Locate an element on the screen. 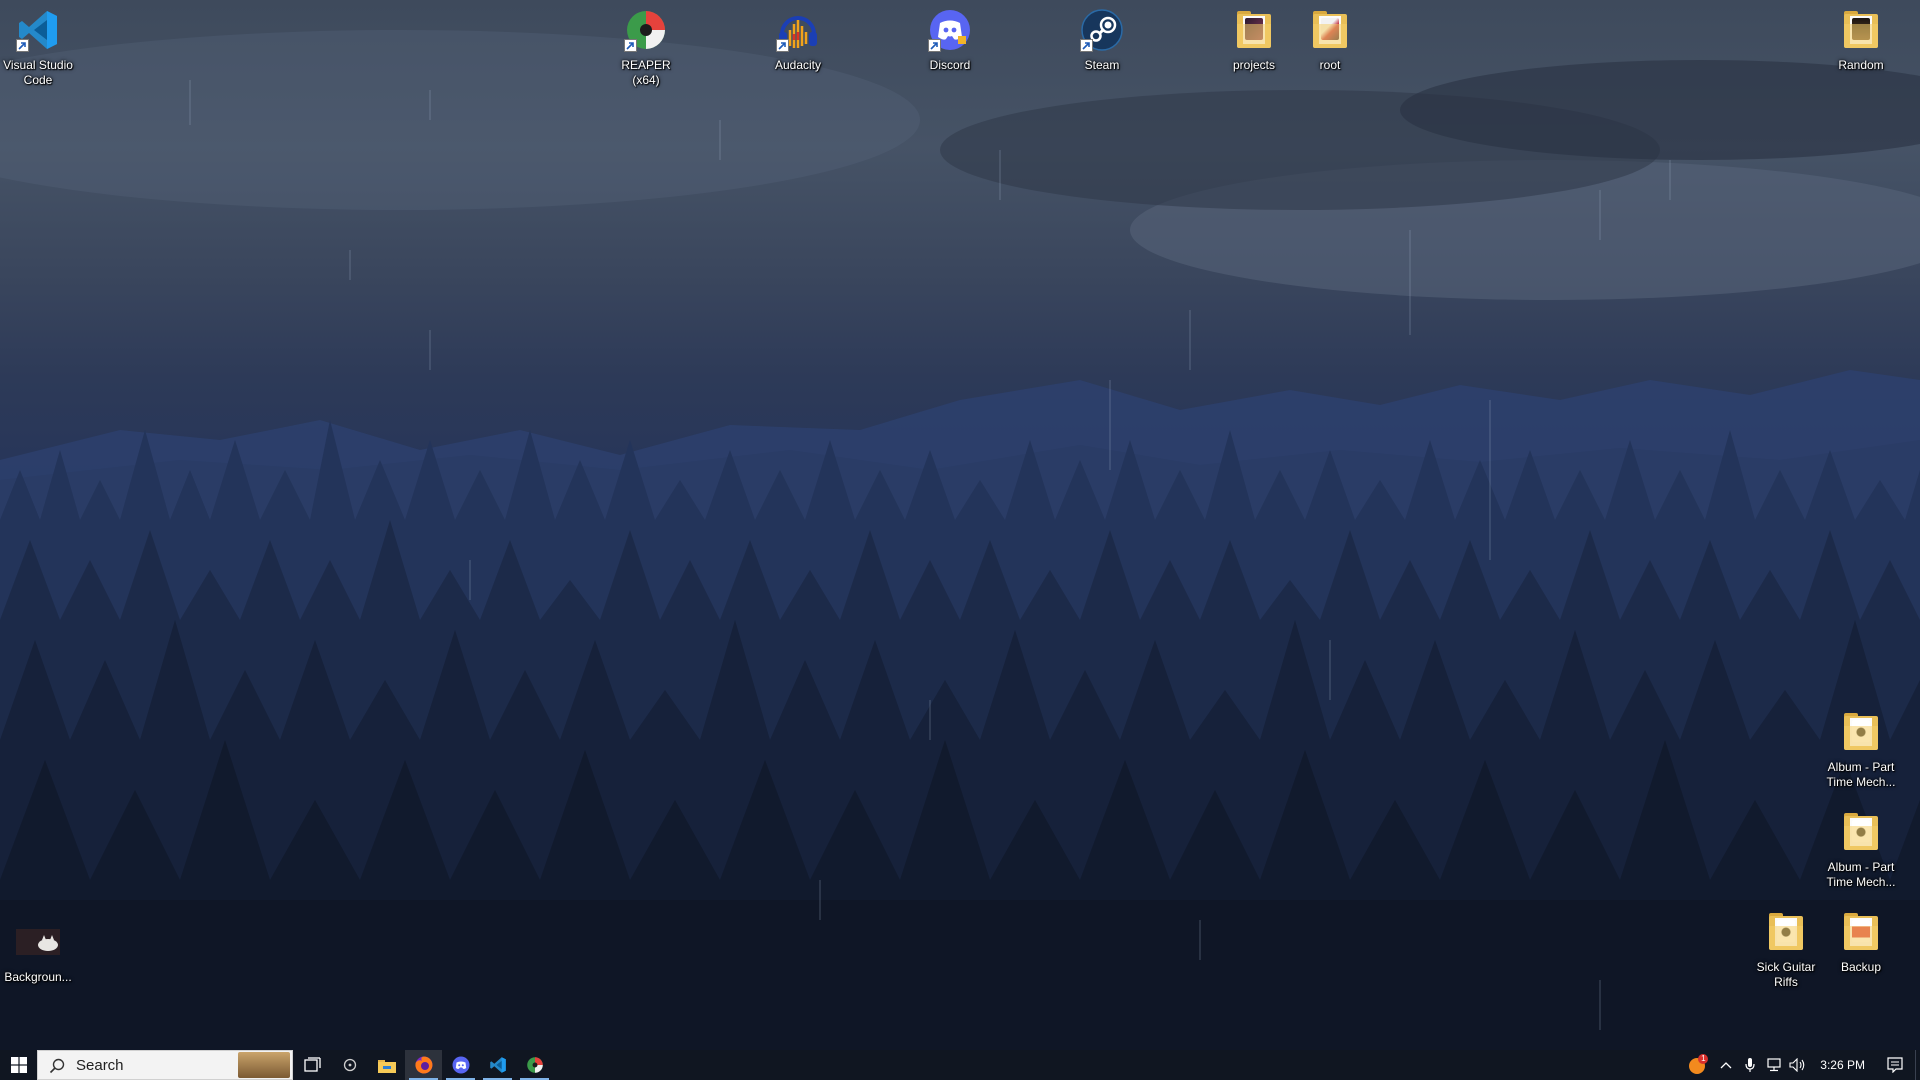 The image size is (1920, 1080). action-center-button is located at coordinates (1895, 1065).